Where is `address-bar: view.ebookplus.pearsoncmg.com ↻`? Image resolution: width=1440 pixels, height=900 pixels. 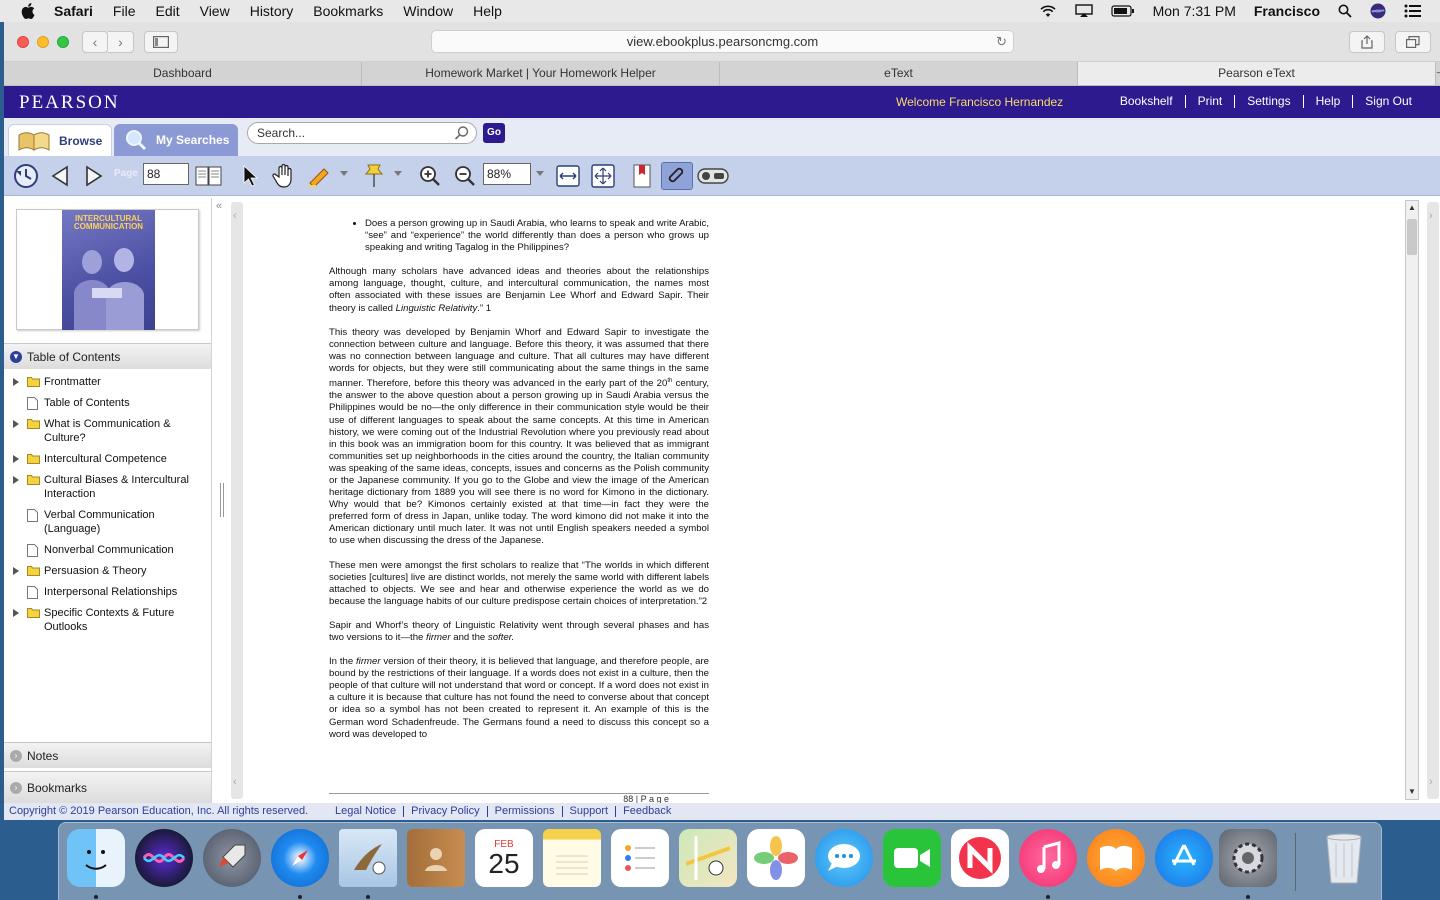
address-bar: view.ebookplus.pearsoncmg.com ↻ is located at coordinates (722, 41).